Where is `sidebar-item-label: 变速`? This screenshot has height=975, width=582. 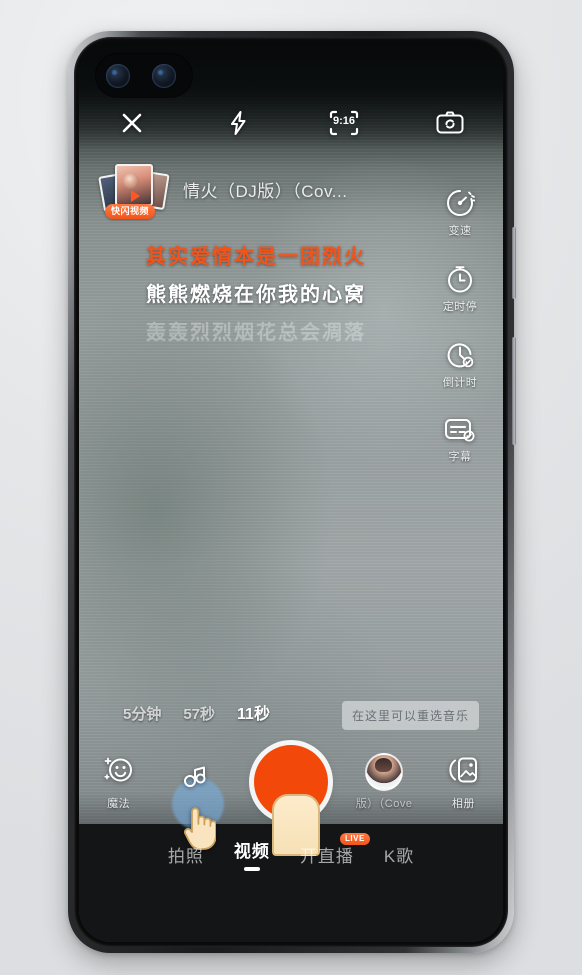
sidebar-item-label: 变速 is located at coordinates (460, 231).